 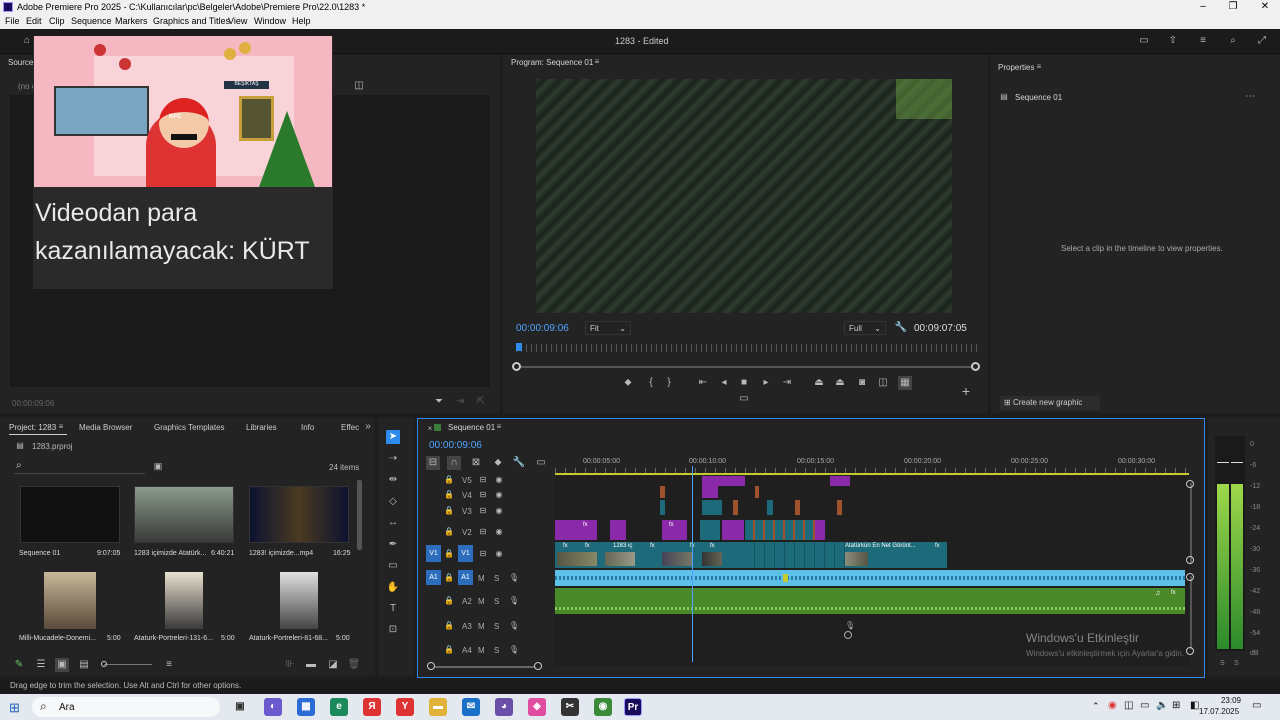 I want to click on properties-title: Properties, so click(x=1016, y=67).